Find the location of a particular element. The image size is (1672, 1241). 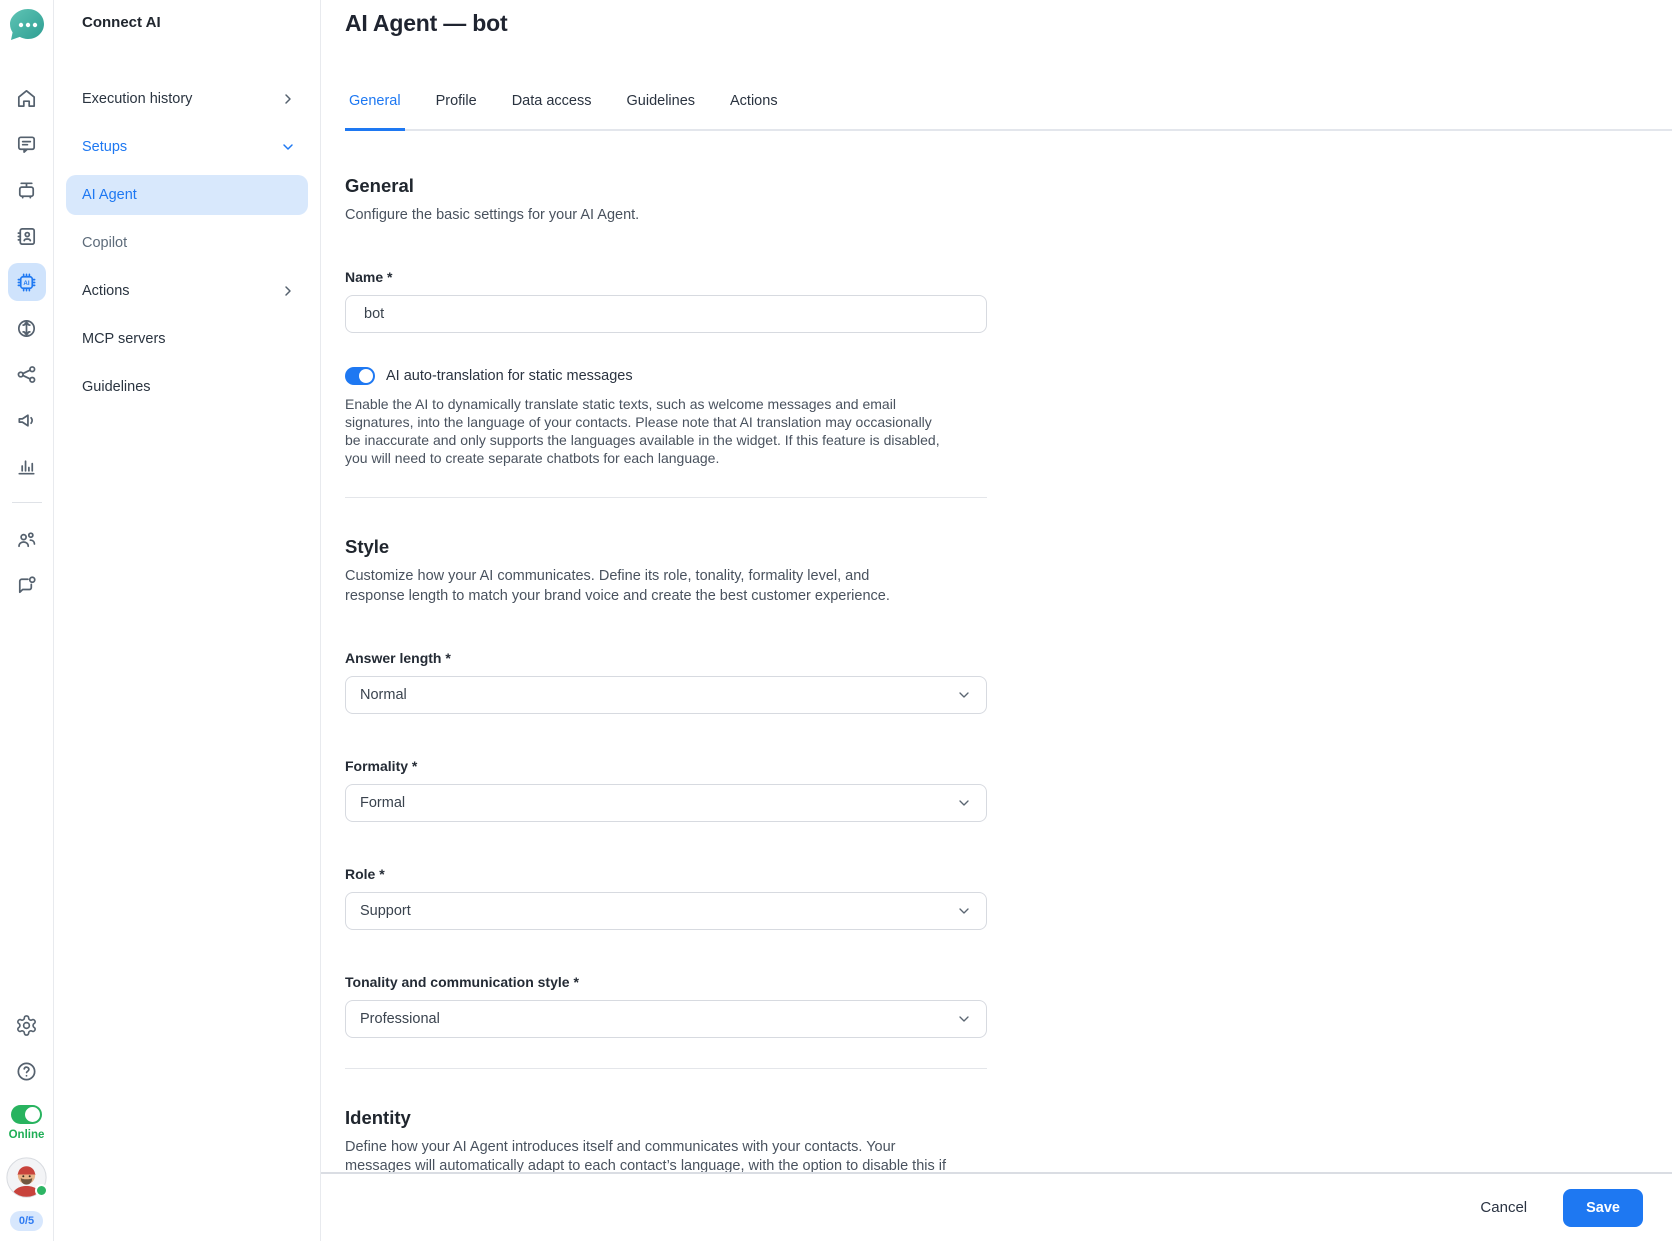

connect-ai-logo-icon is located at coordinates (27, 26).